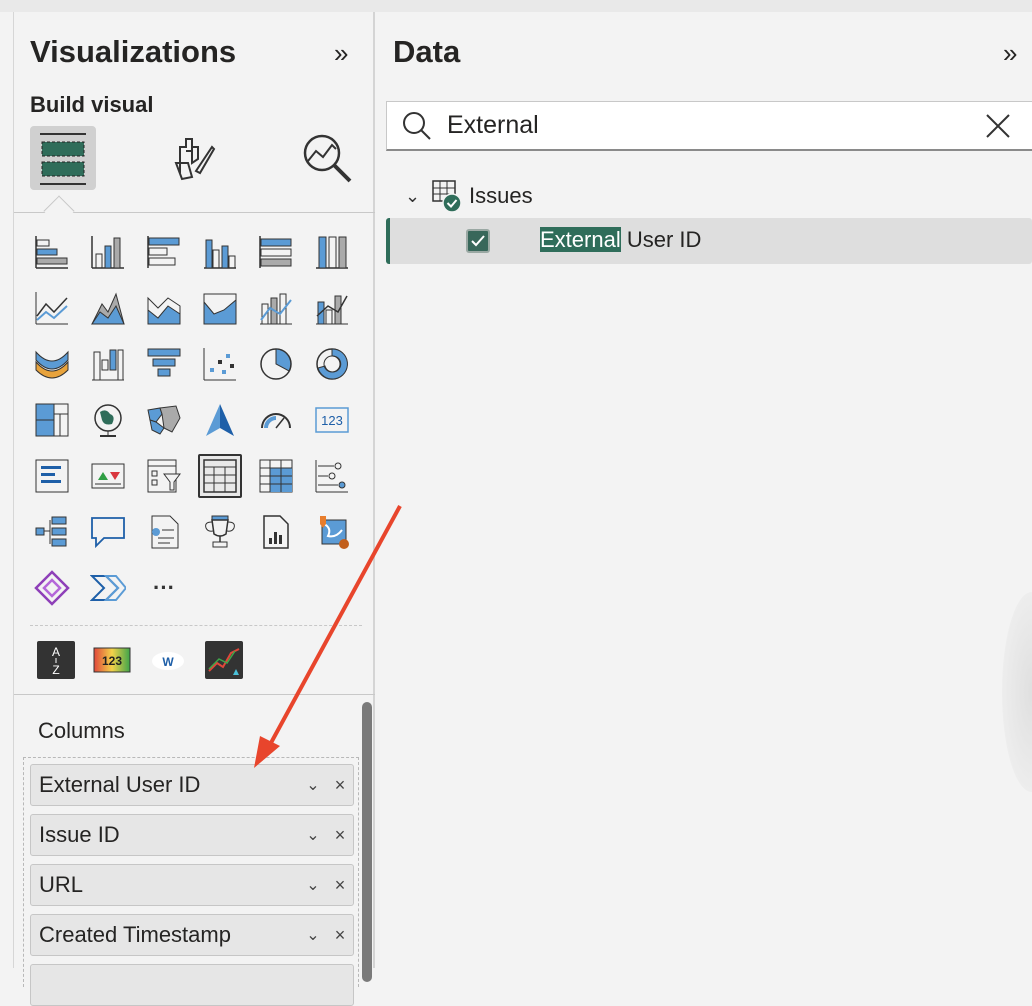 This screenshot has height=1006, width=1032. What do you see at coordinates (220, 364) in the screenshot?
I see `scatter-chart-icon` at bounding box center [220, 364].